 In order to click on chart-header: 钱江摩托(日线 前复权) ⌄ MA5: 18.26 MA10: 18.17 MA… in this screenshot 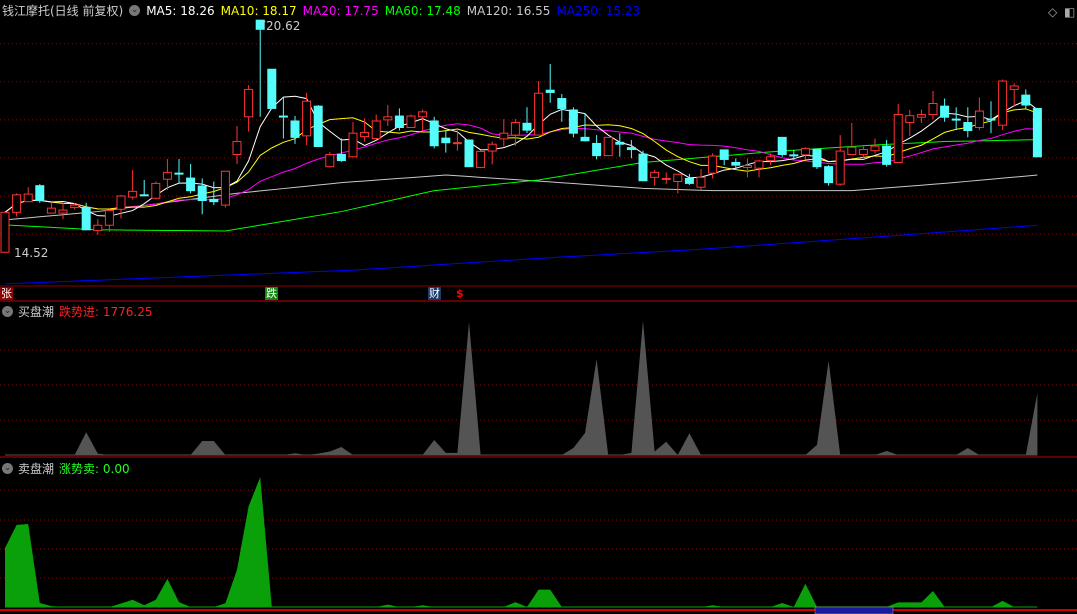, I will do `click(321, 10)`.